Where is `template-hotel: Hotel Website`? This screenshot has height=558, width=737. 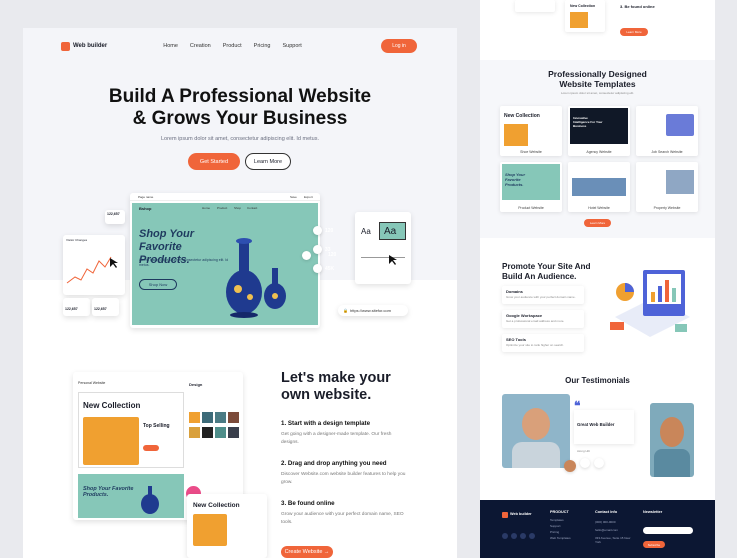
template-hotel: Hotel Website is located at coordinates (599, 187).